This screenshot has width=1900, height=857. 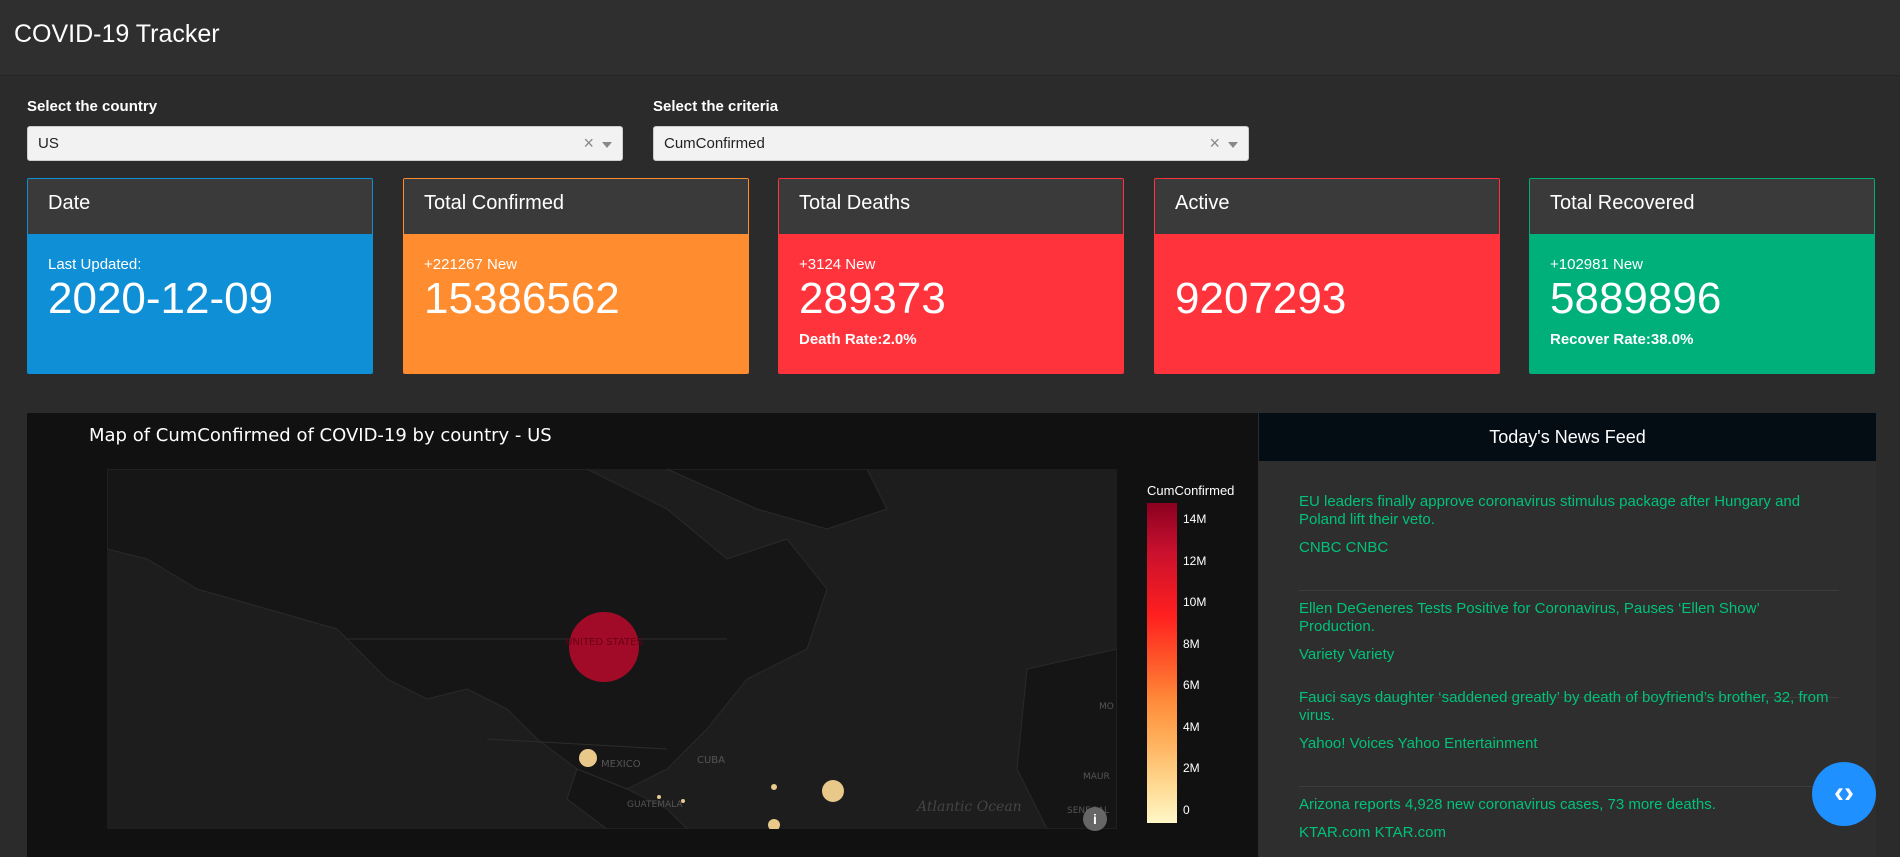 I want to click on guatemala-map-label: GUATEMALA, so click(x=655, y=805).